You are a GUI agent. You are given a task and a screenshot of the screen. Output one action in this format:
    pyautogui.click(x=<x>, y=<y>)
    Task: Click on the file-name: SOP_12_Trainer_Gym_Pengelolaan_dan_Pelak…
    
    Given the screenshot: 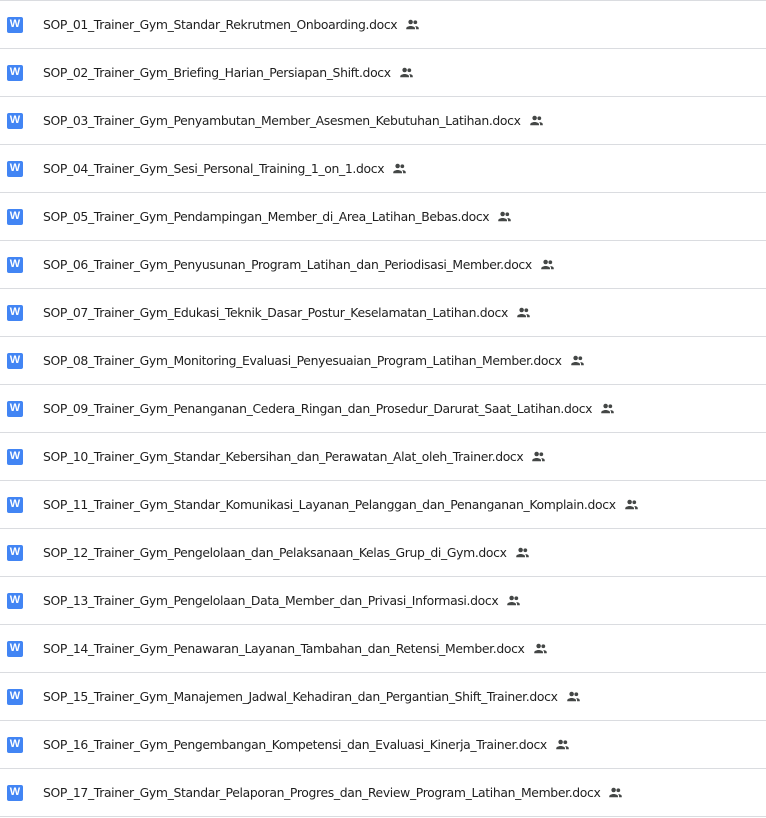 What is the action you would take?
    pyautogui.click(x=275, y=552)
    